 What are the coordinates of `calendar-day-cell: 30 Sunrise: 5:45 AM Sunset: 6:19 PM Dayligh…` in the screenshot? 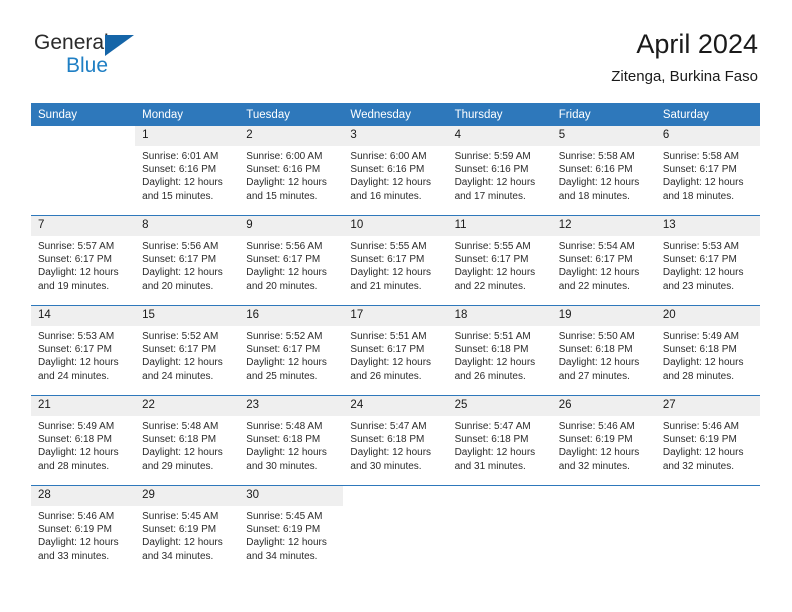 It's located at (291, 530).